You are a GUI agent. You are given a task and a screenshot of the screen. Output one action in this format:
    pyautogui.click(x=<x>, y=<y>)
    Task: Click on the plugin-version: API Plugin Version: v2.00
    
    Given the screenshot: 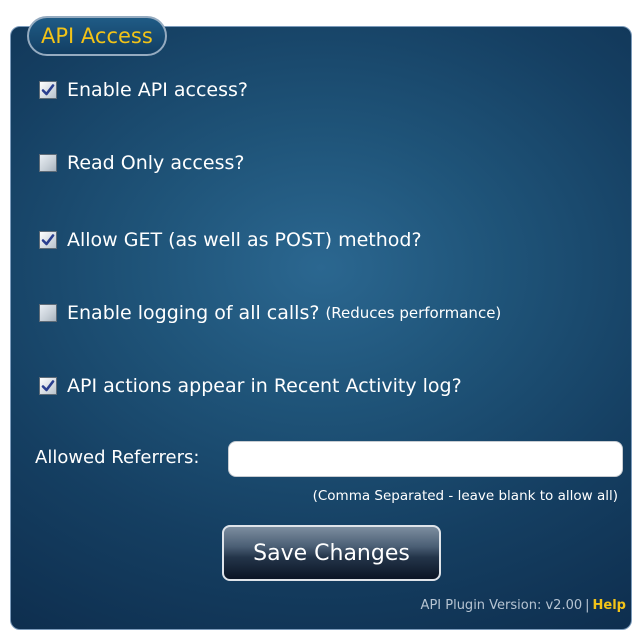 What is the action you would take?
    pyautogui.click(x=501, y=605)
    